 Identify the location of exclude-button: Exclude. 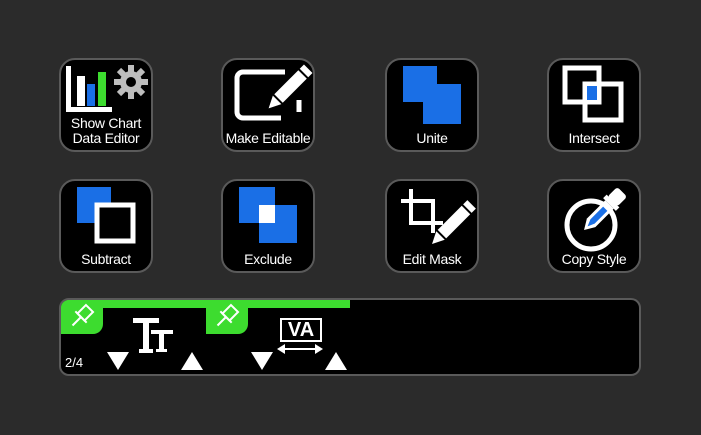
(268, 226).